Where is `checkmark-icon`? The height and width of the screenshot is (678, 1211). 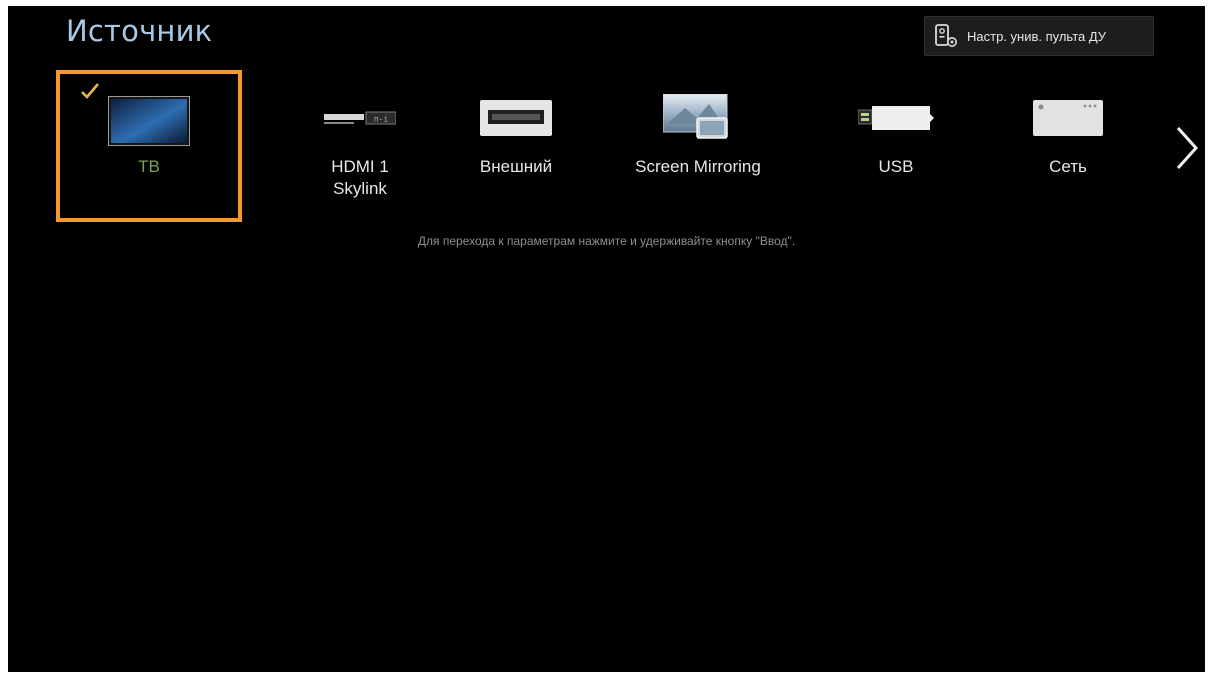 checkmark-icon is located at coordinates (90, 91).